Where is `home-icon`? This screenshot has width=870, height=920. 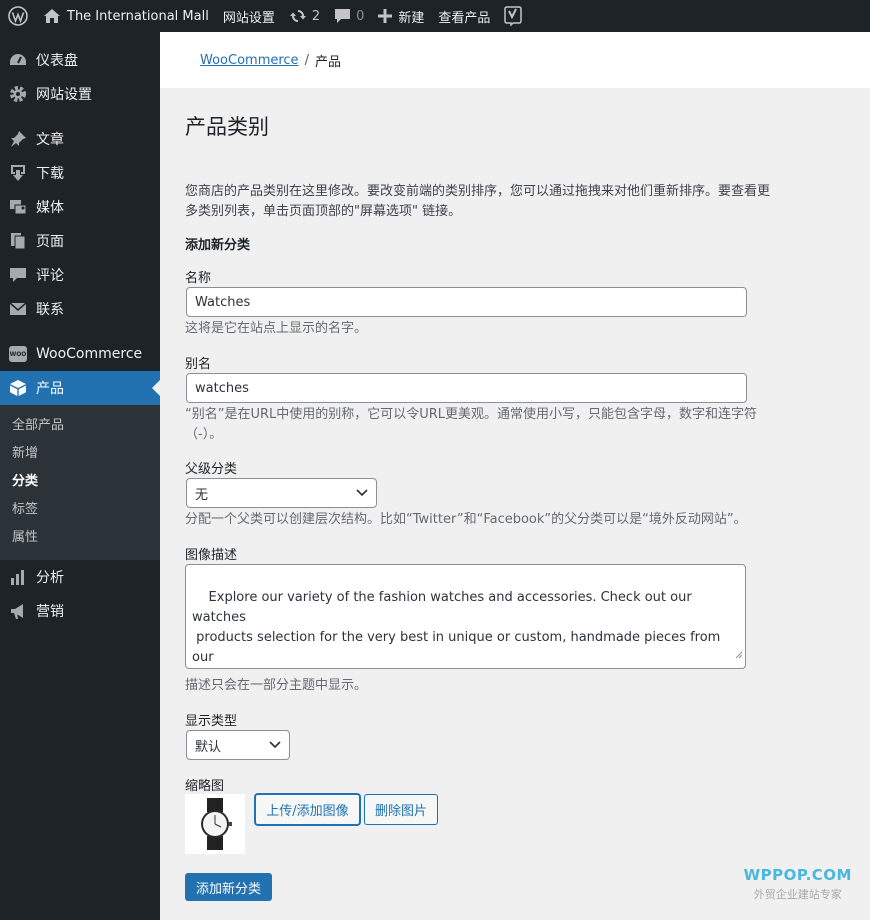 home-icon is located at coordinates (52, 16).